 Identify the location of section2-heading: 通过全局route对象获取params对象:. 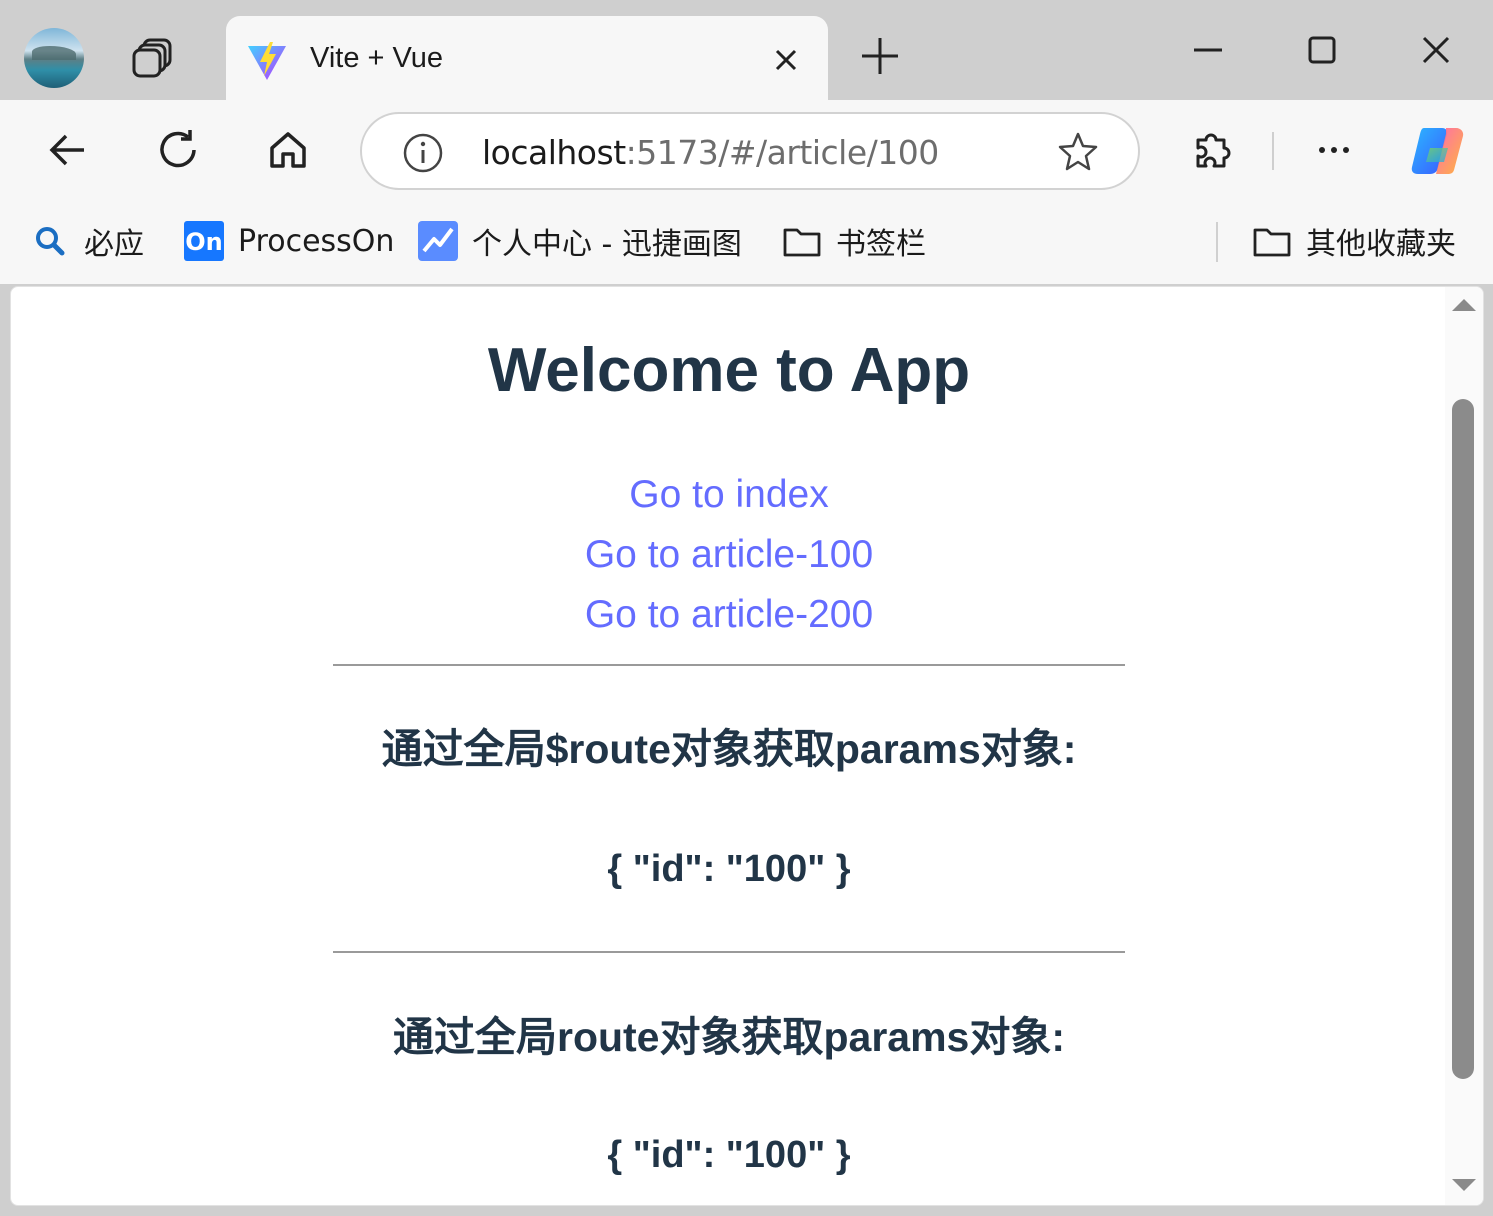
(728, 1037).